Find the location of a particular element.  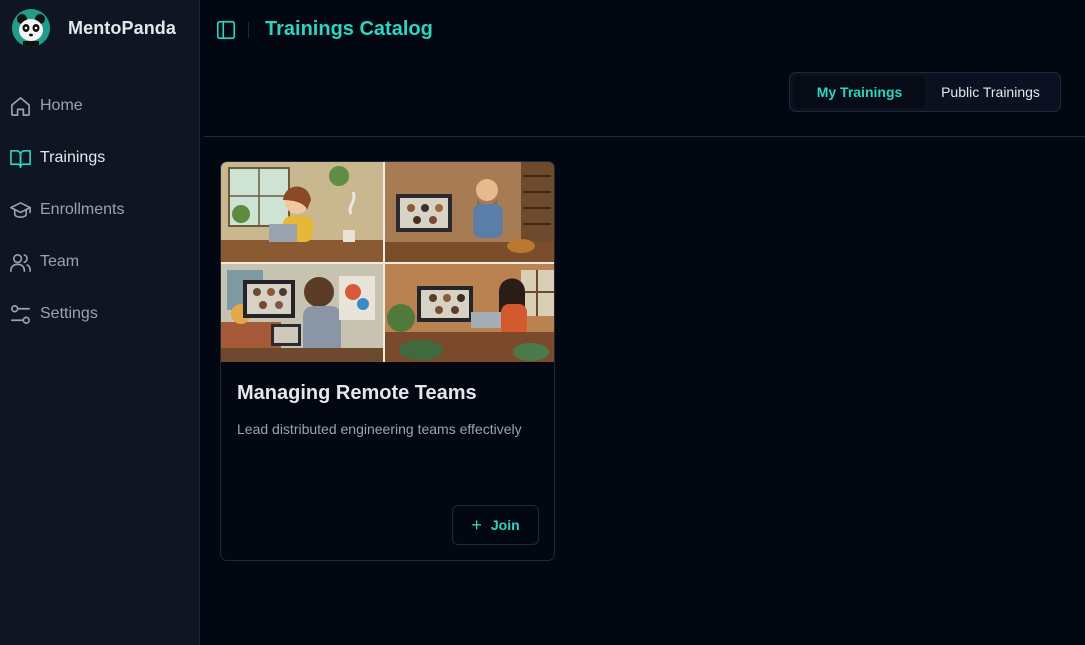

training-title: Managing Remote Teams is located at coordinates (357, 393).